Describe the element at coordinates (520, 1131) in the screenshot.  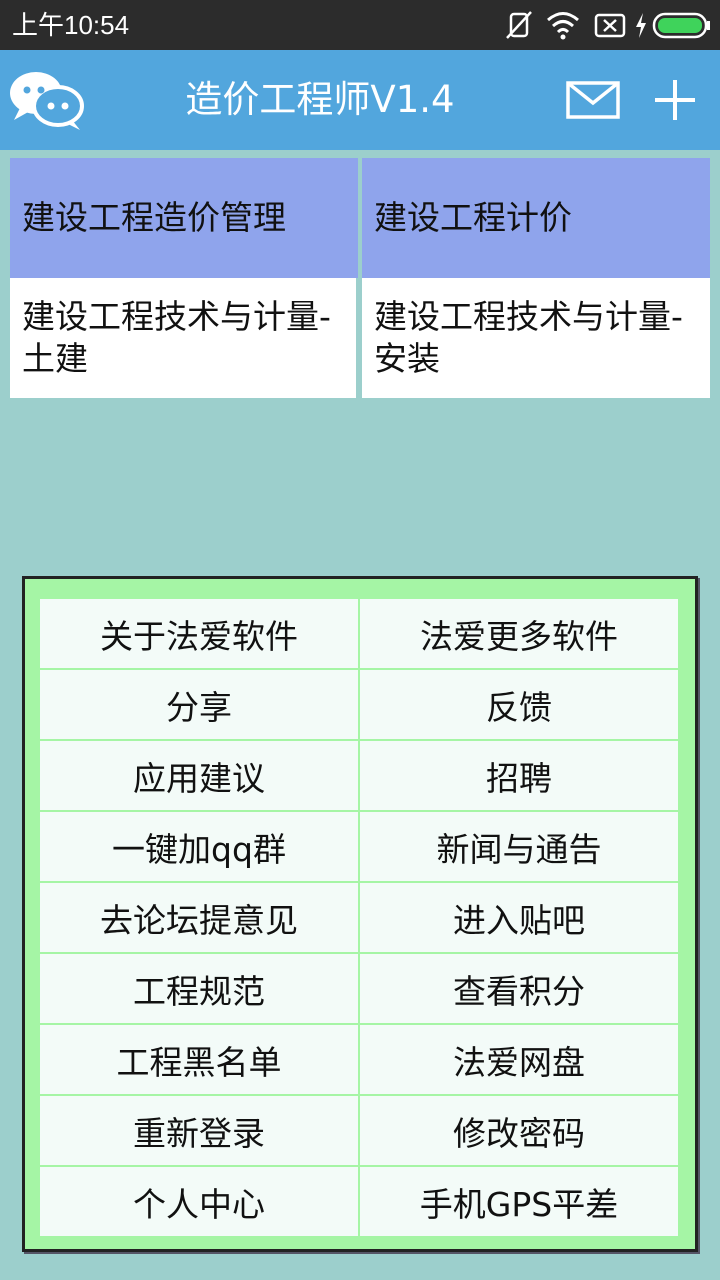
I see `menu-change-password: 修改密码` at that location.